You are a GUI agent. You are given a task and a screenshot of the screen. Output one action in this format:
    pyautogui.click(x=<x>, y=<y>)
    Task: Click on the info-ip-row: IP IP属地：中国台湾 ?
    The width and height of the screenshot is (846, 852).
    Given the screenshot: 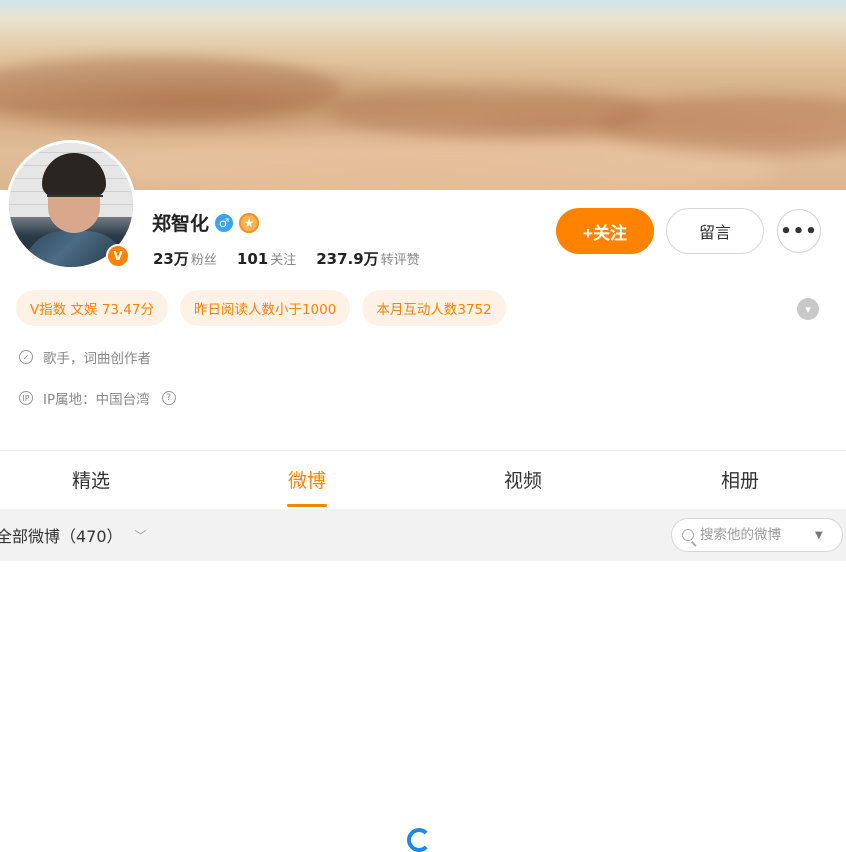 What is the action you would take?
    pyautogui.click(x=97, y=398)
    